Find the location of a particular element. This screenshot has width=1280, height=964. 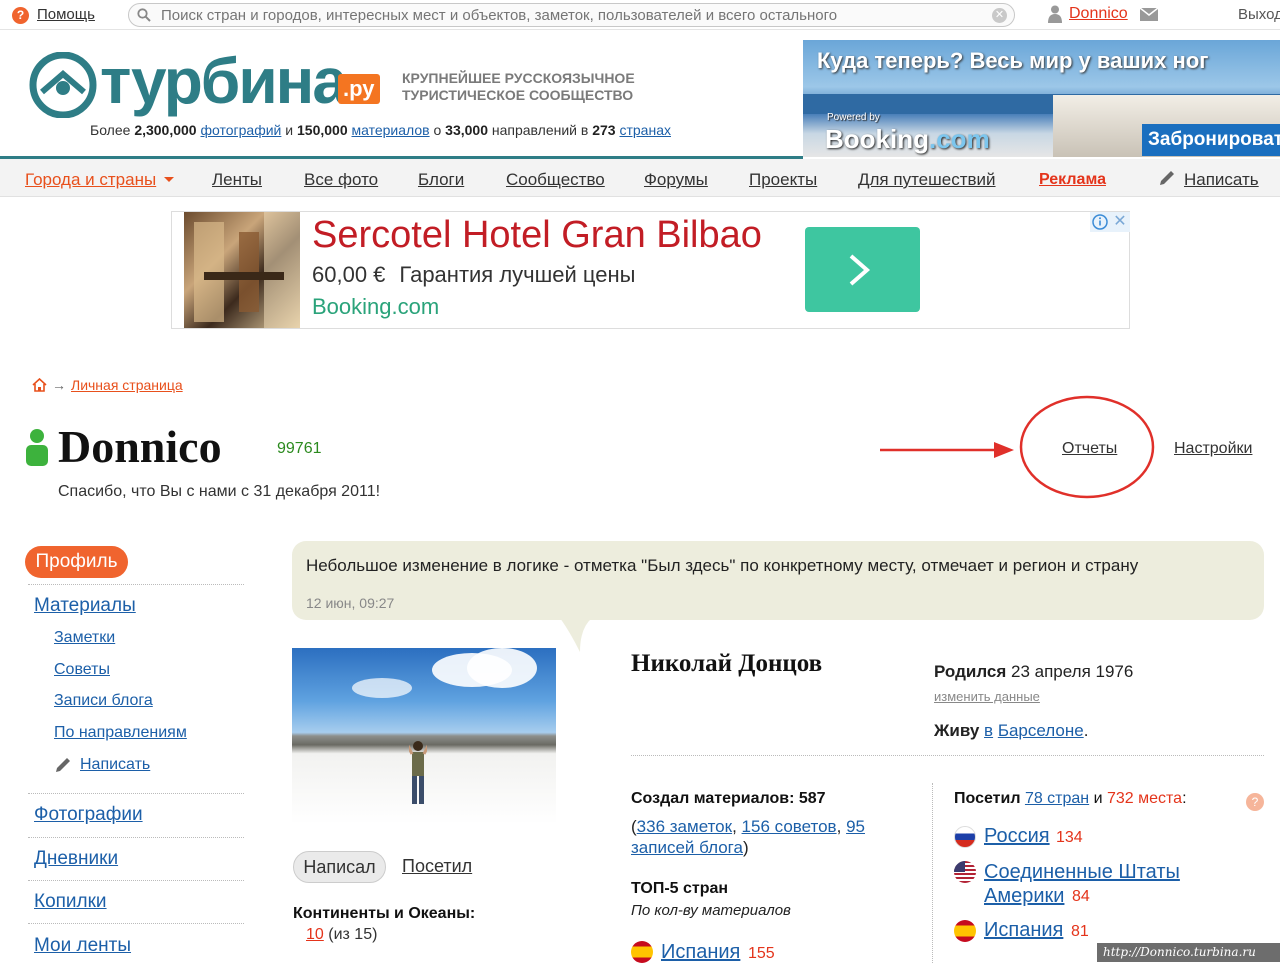

visited-country-link: Испания is located at coordinates (1023, 930).